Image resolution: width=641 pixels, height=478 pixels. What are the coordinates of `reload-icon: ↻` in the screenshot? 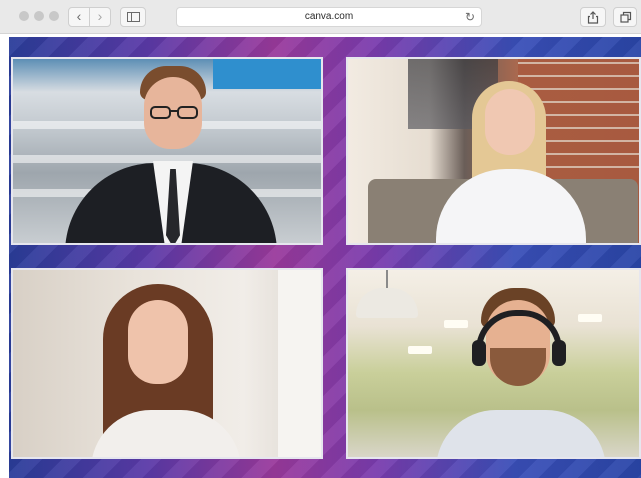 It's located at (470, 17).